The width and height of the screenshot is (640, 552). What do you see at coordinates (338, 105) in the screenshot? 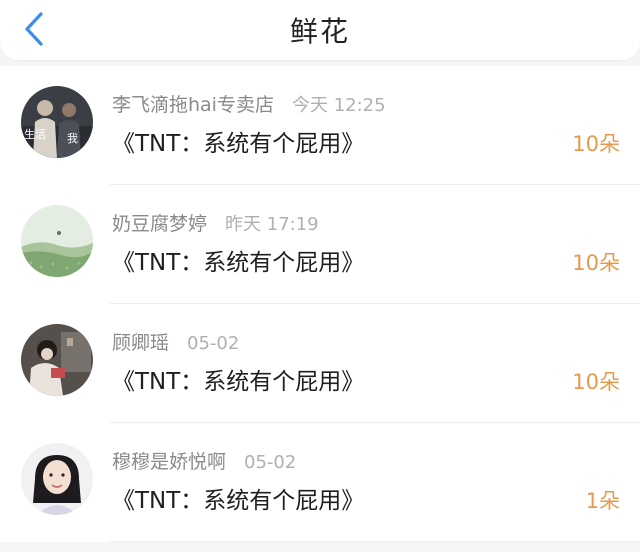
I see `send-time: 今天 12:25` at bounding box center [338, 105].